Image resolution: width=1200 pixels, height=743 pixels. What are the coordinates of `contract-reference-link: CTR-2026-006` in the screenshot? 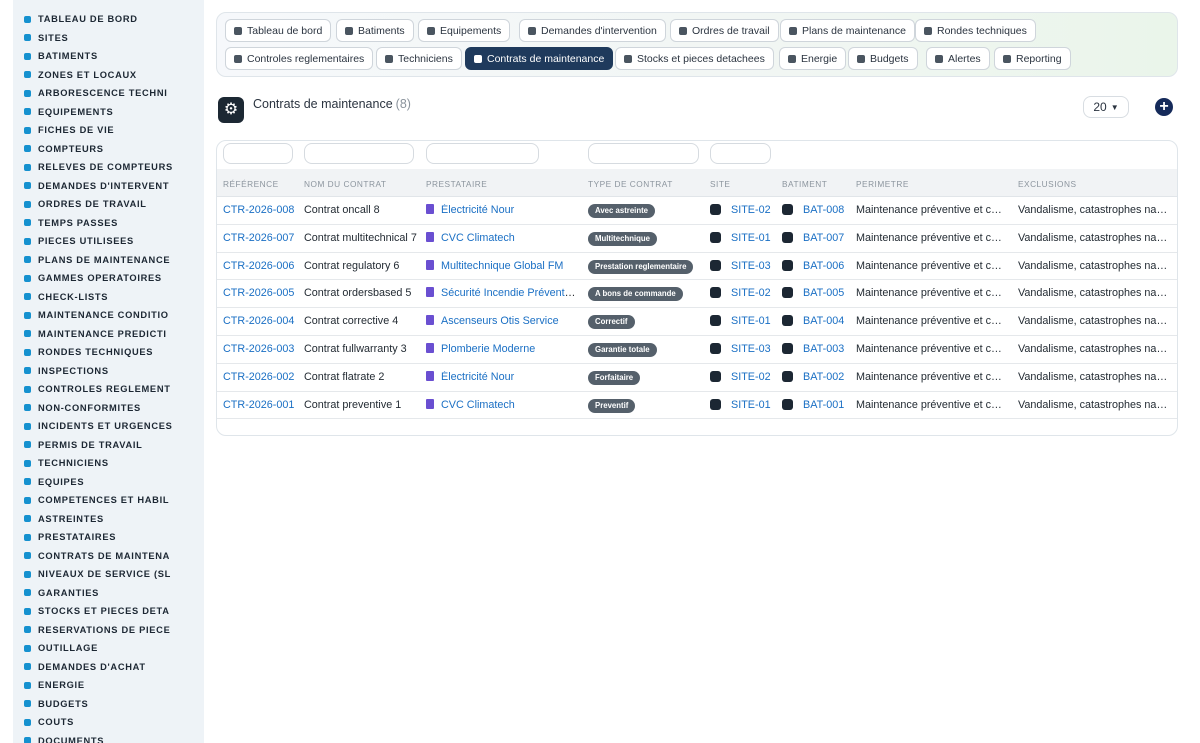 It's located at (259, 266).